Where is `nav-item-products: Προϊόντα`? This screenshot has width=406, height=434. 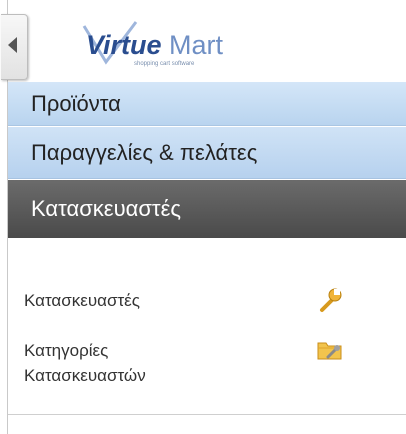 nav-item-products: Προϊόντα is located at coordinates (207, 104).